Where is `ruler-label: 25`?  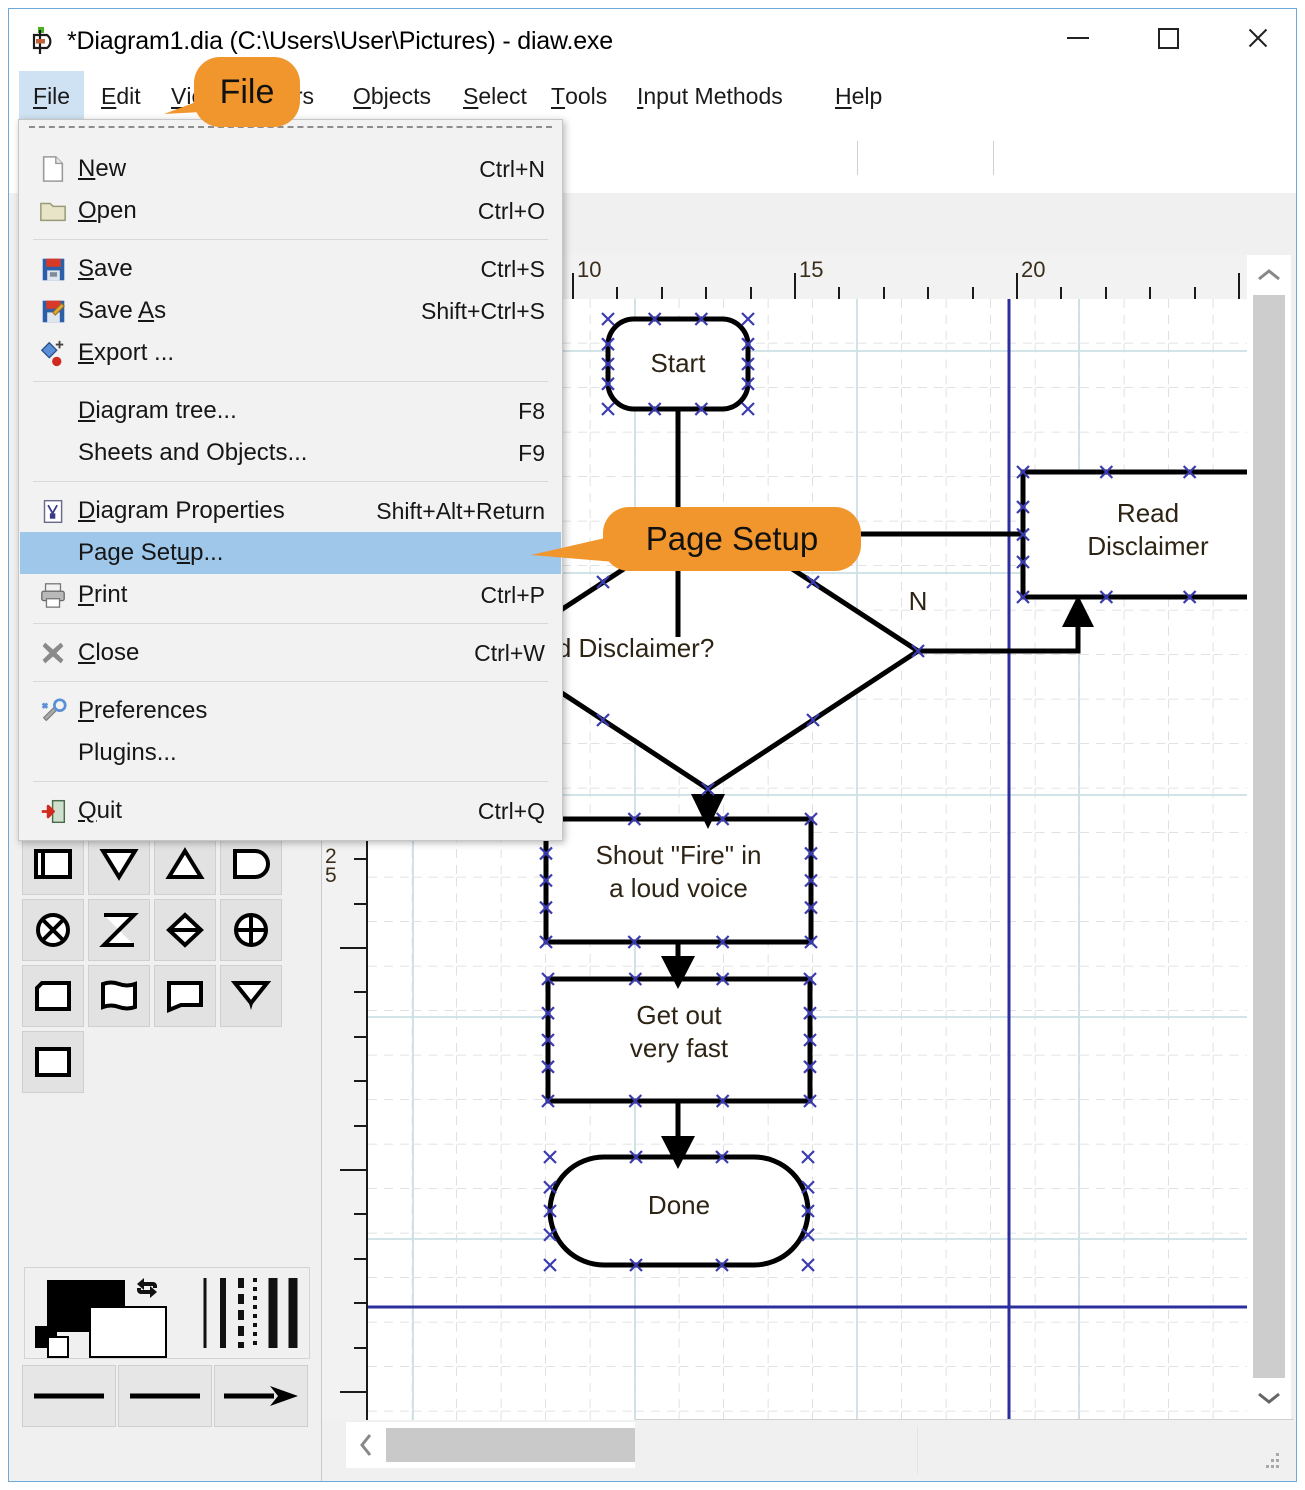 ruler-label: 25 is located at coordinates (331, 866).